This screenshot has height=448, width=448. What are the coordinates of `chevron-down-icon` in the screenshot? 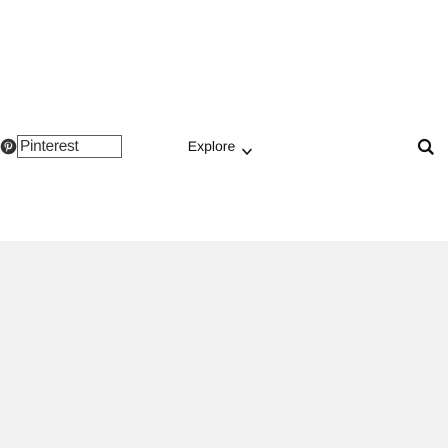 It's located at (247, 149).